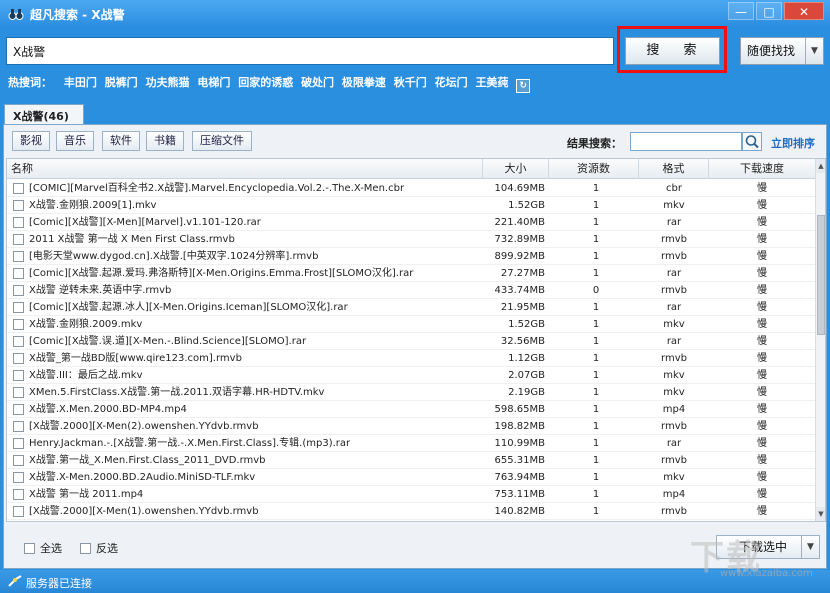  I want to click on hot-word: 王美莼, so click(491, 82).